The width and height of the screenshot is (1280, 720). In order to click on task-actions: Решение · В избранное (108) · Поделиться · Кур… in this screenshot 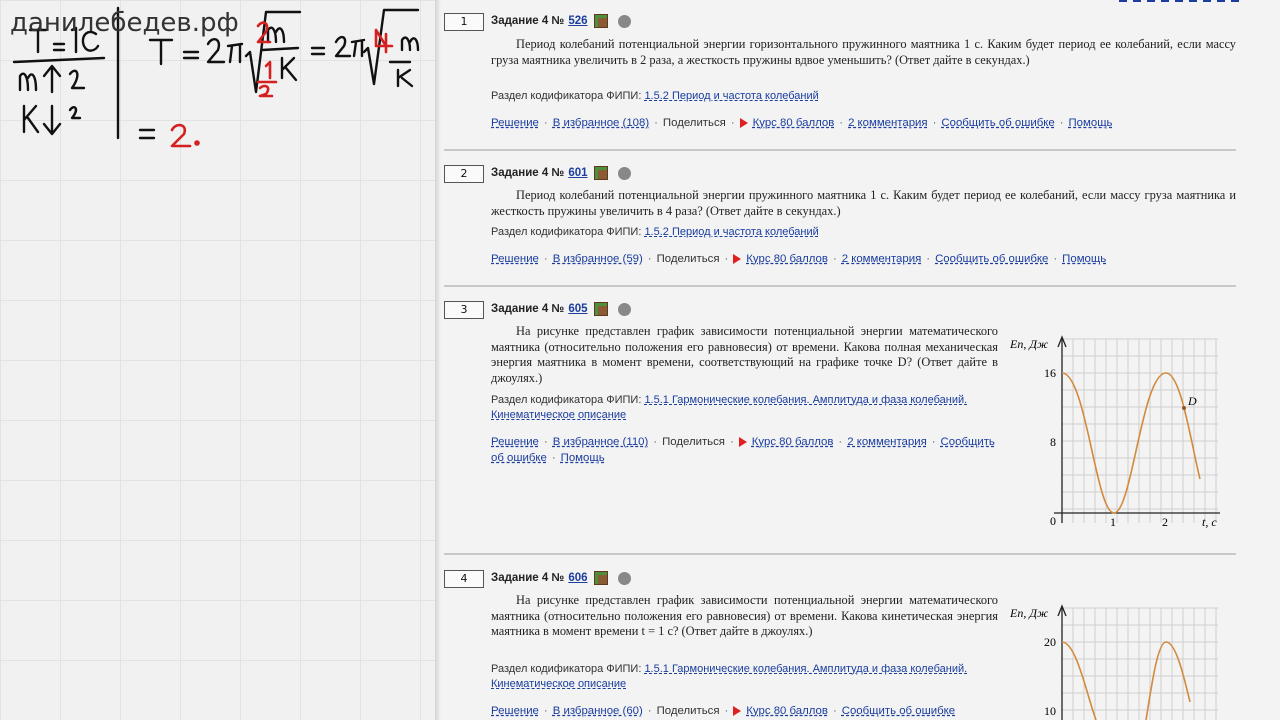, I will do `click(802, 123)`.